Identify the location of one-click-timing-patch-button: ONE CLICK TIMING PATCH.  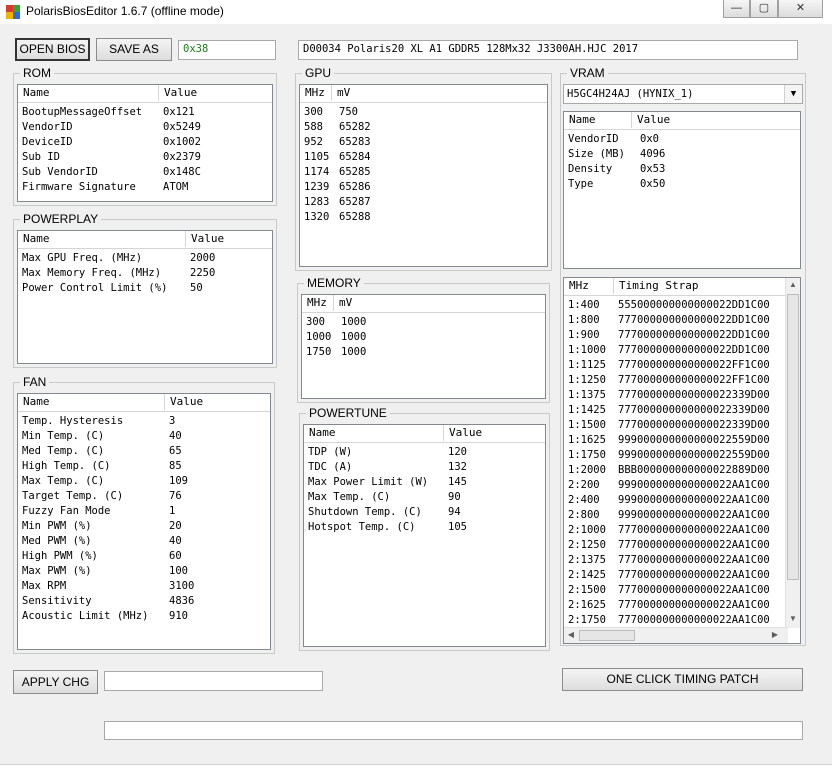
(682, 679).